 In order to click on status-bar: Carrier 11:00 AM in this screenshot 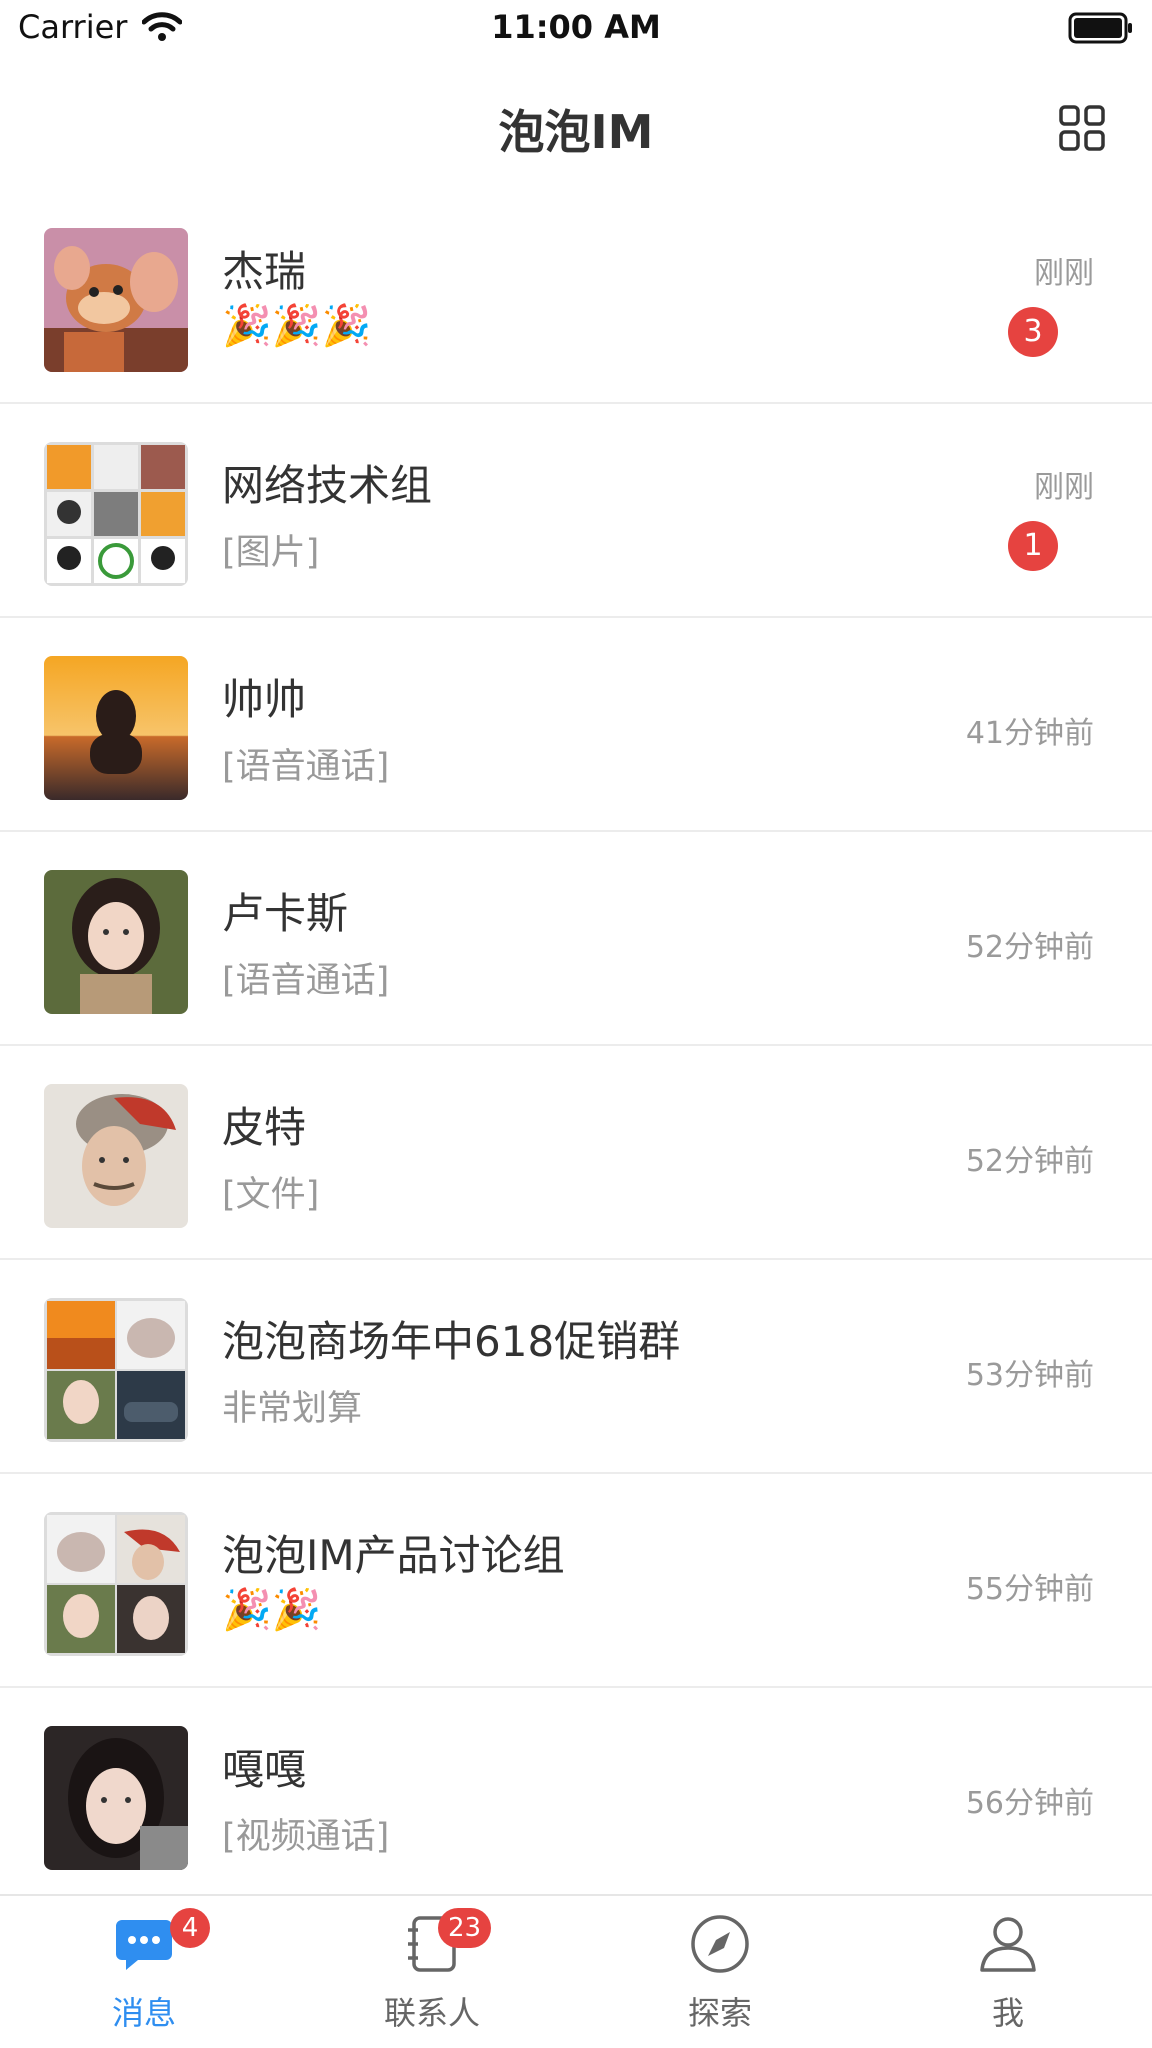, I will do `click(576, 30)`.